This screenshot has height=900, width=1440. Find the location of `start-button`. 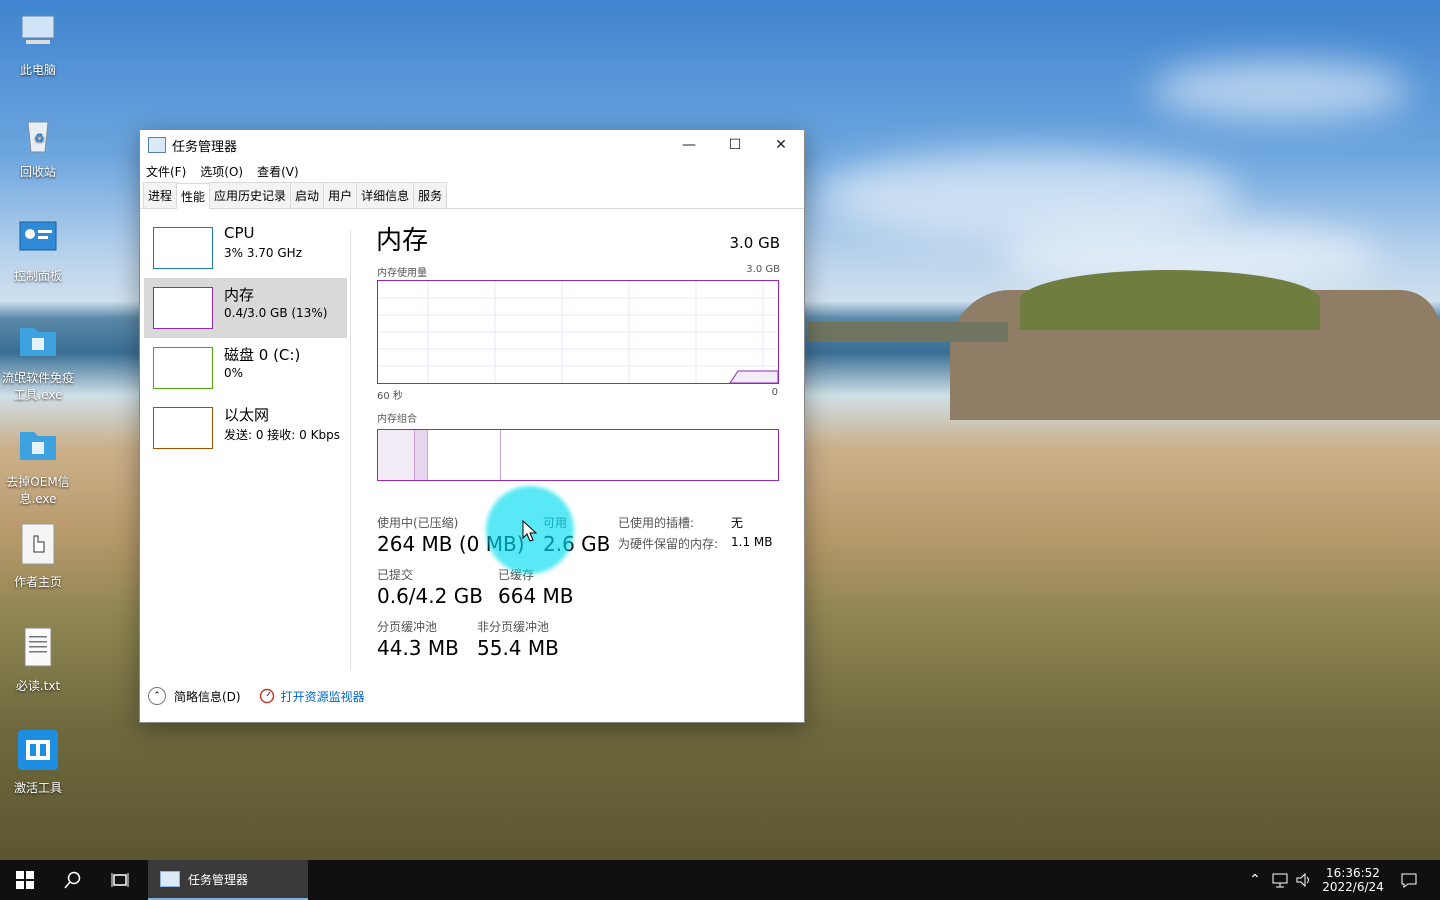

start-button is located at coordinates (25, 880).